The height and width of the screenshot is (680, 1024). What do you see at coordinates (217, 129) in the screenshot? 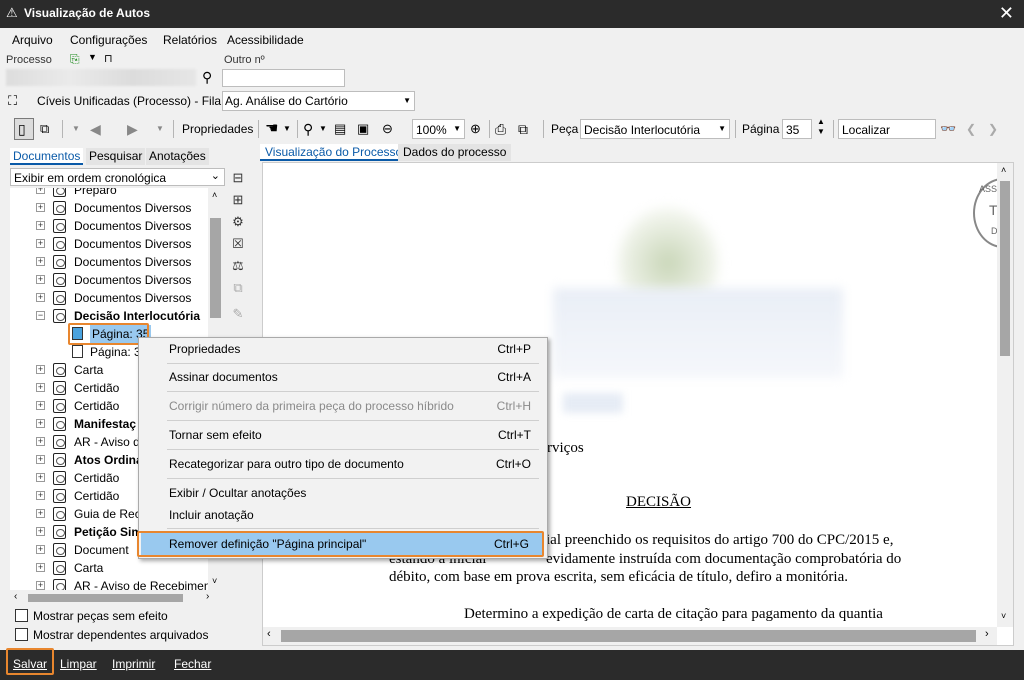
I see `properties-button: Propriedades` at bounding box center [217, 129].